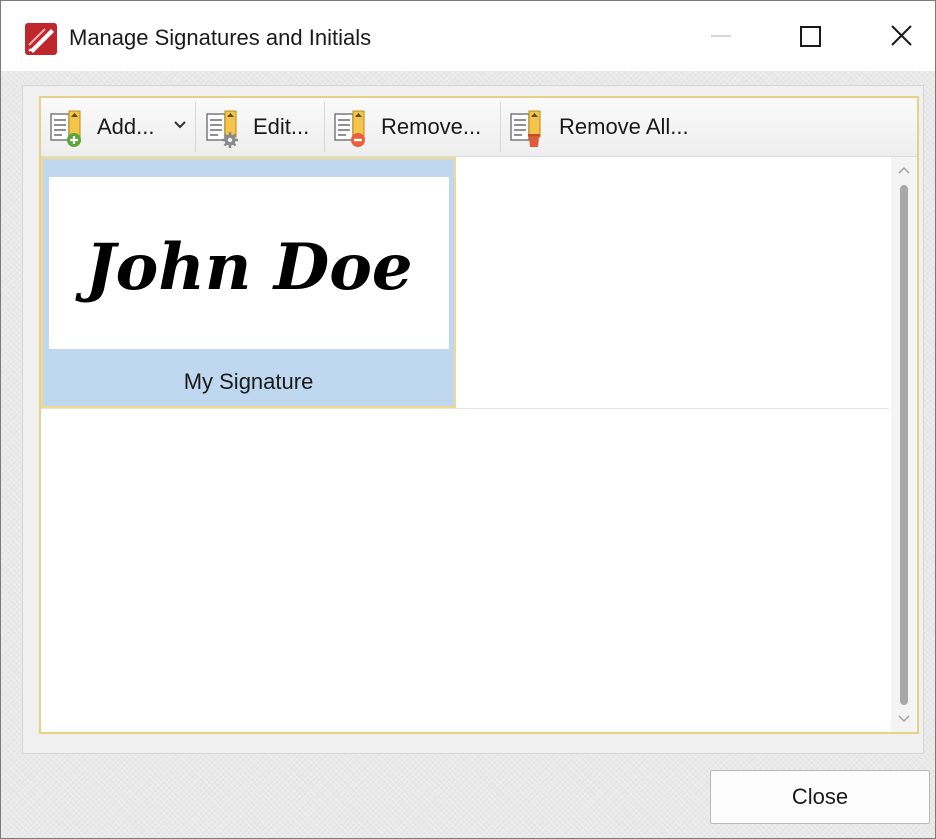 The width and height of the screenshot is (936, 839). What do you see at coordinates (904, 718) in the screenshot?
I see `scroll-down-arrow-icon` at bounding box center [904, 718].